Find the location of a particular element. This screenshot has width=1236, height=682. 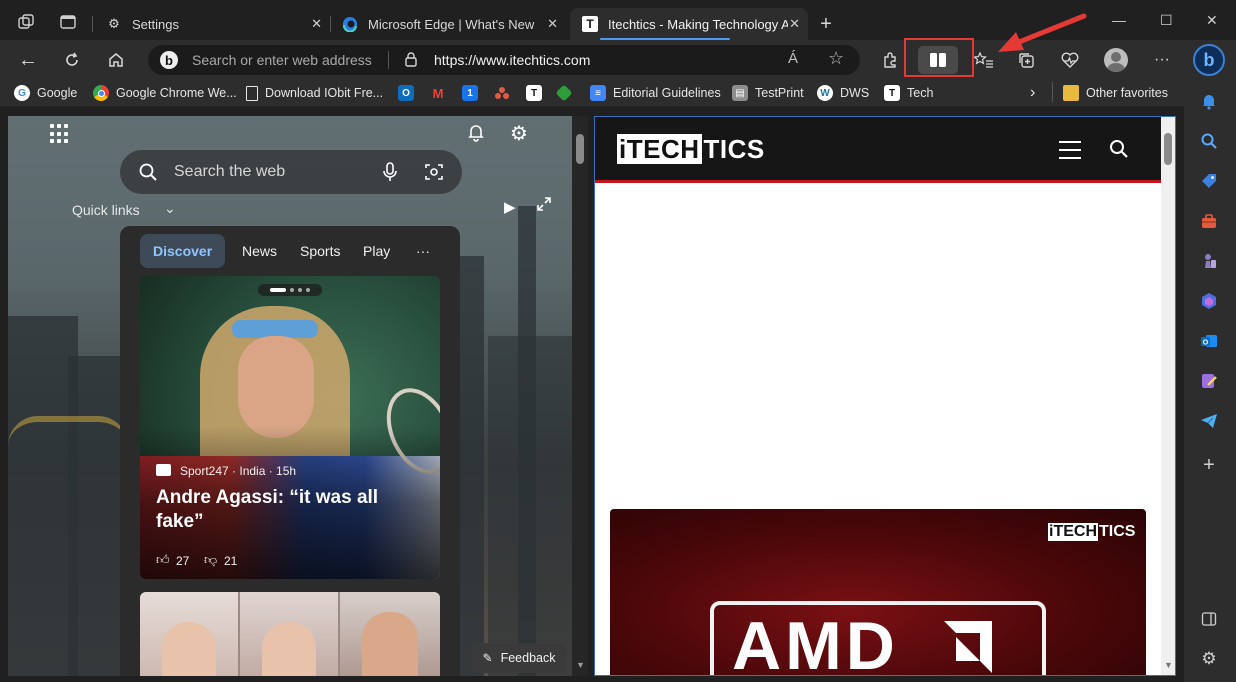

favorite-feedly is located at coordinates (564, 93).